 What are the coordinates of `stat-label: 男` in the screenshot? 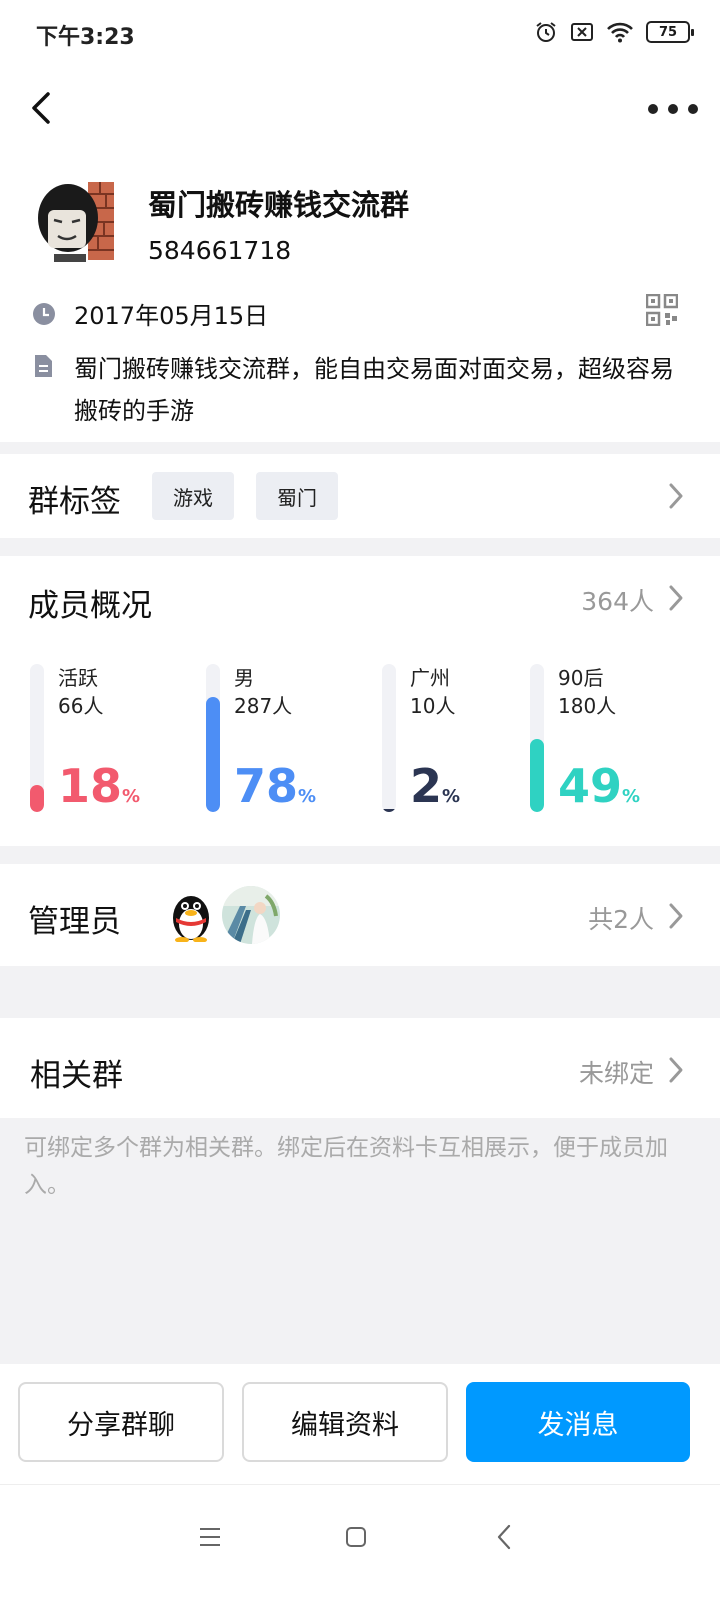 It's located at (244, 678).